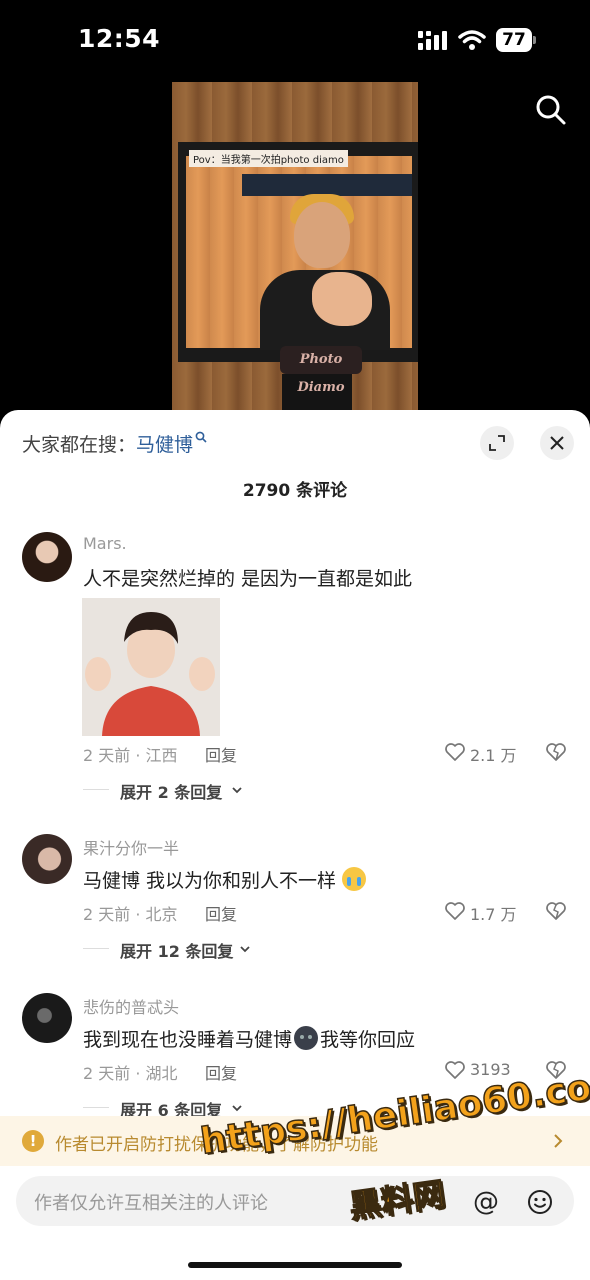 This screenshot has height=1280, width=590. Describe the element at coordinates (130, 755) in the screenshot. I see `comment-meta: 2 天前 · 江西` at that location.